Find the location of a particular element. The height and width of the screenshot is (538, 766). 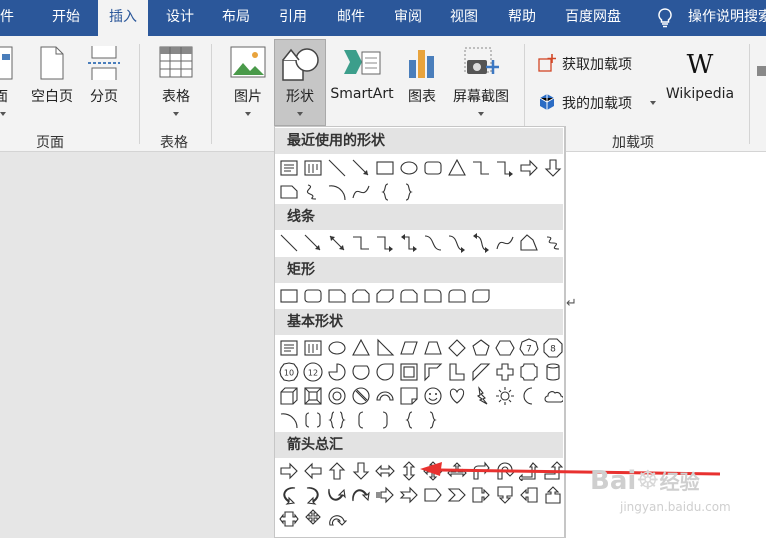

smiley-icon is located at coordinates (433, 396).